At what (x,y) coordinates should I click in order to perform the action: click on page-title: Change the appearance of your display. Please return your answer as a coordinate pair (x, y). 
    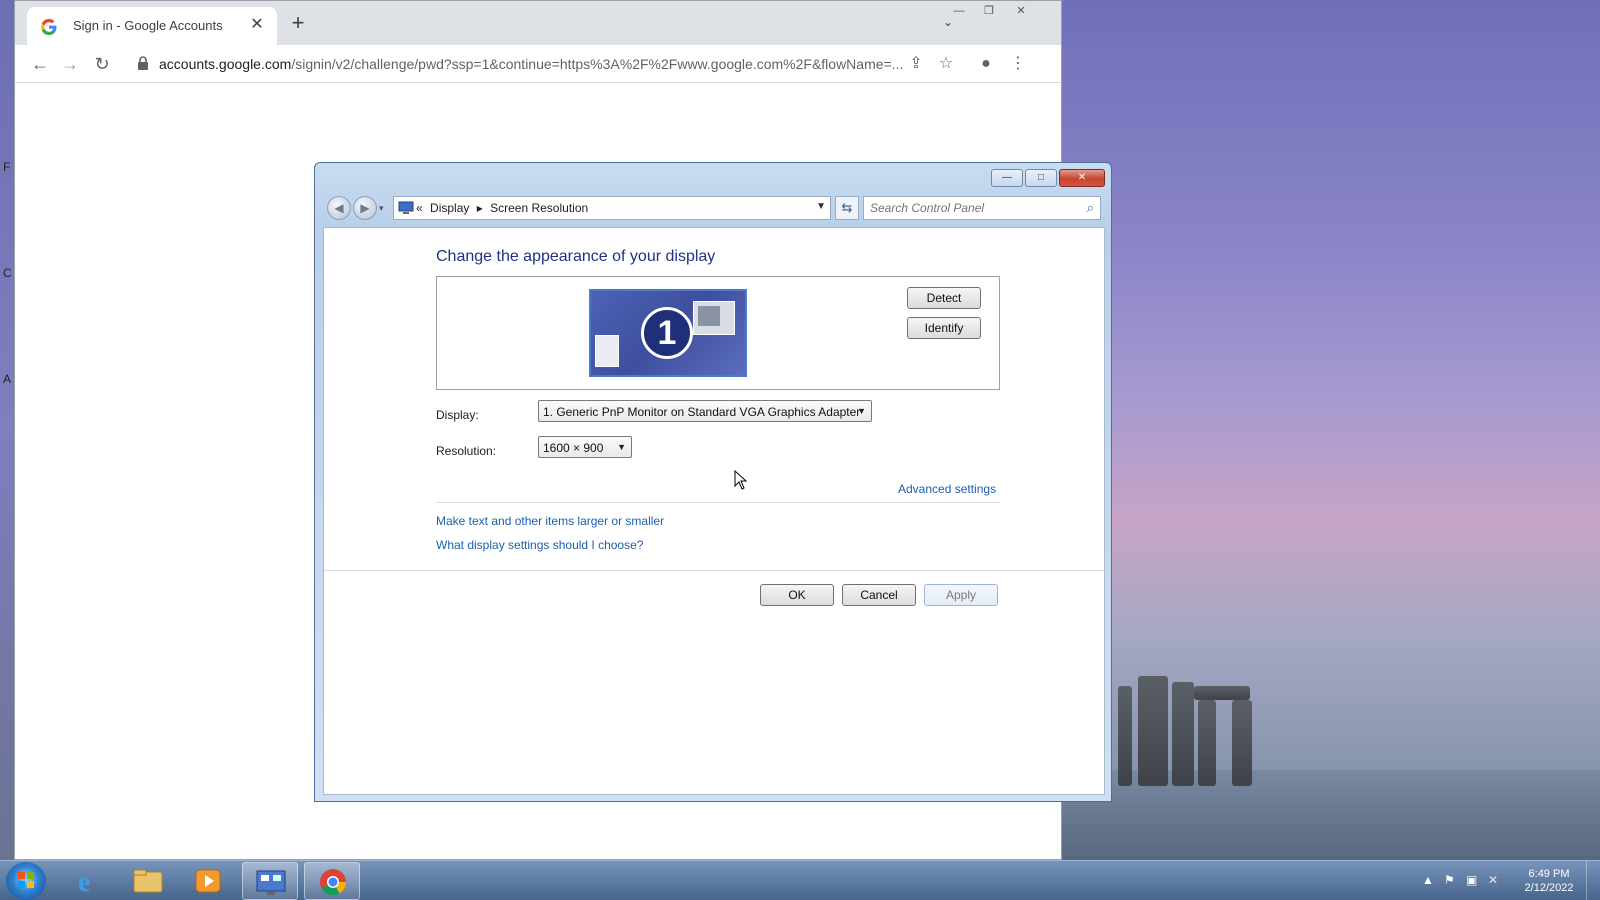
    Looking at the image, I should click on (576, 256).